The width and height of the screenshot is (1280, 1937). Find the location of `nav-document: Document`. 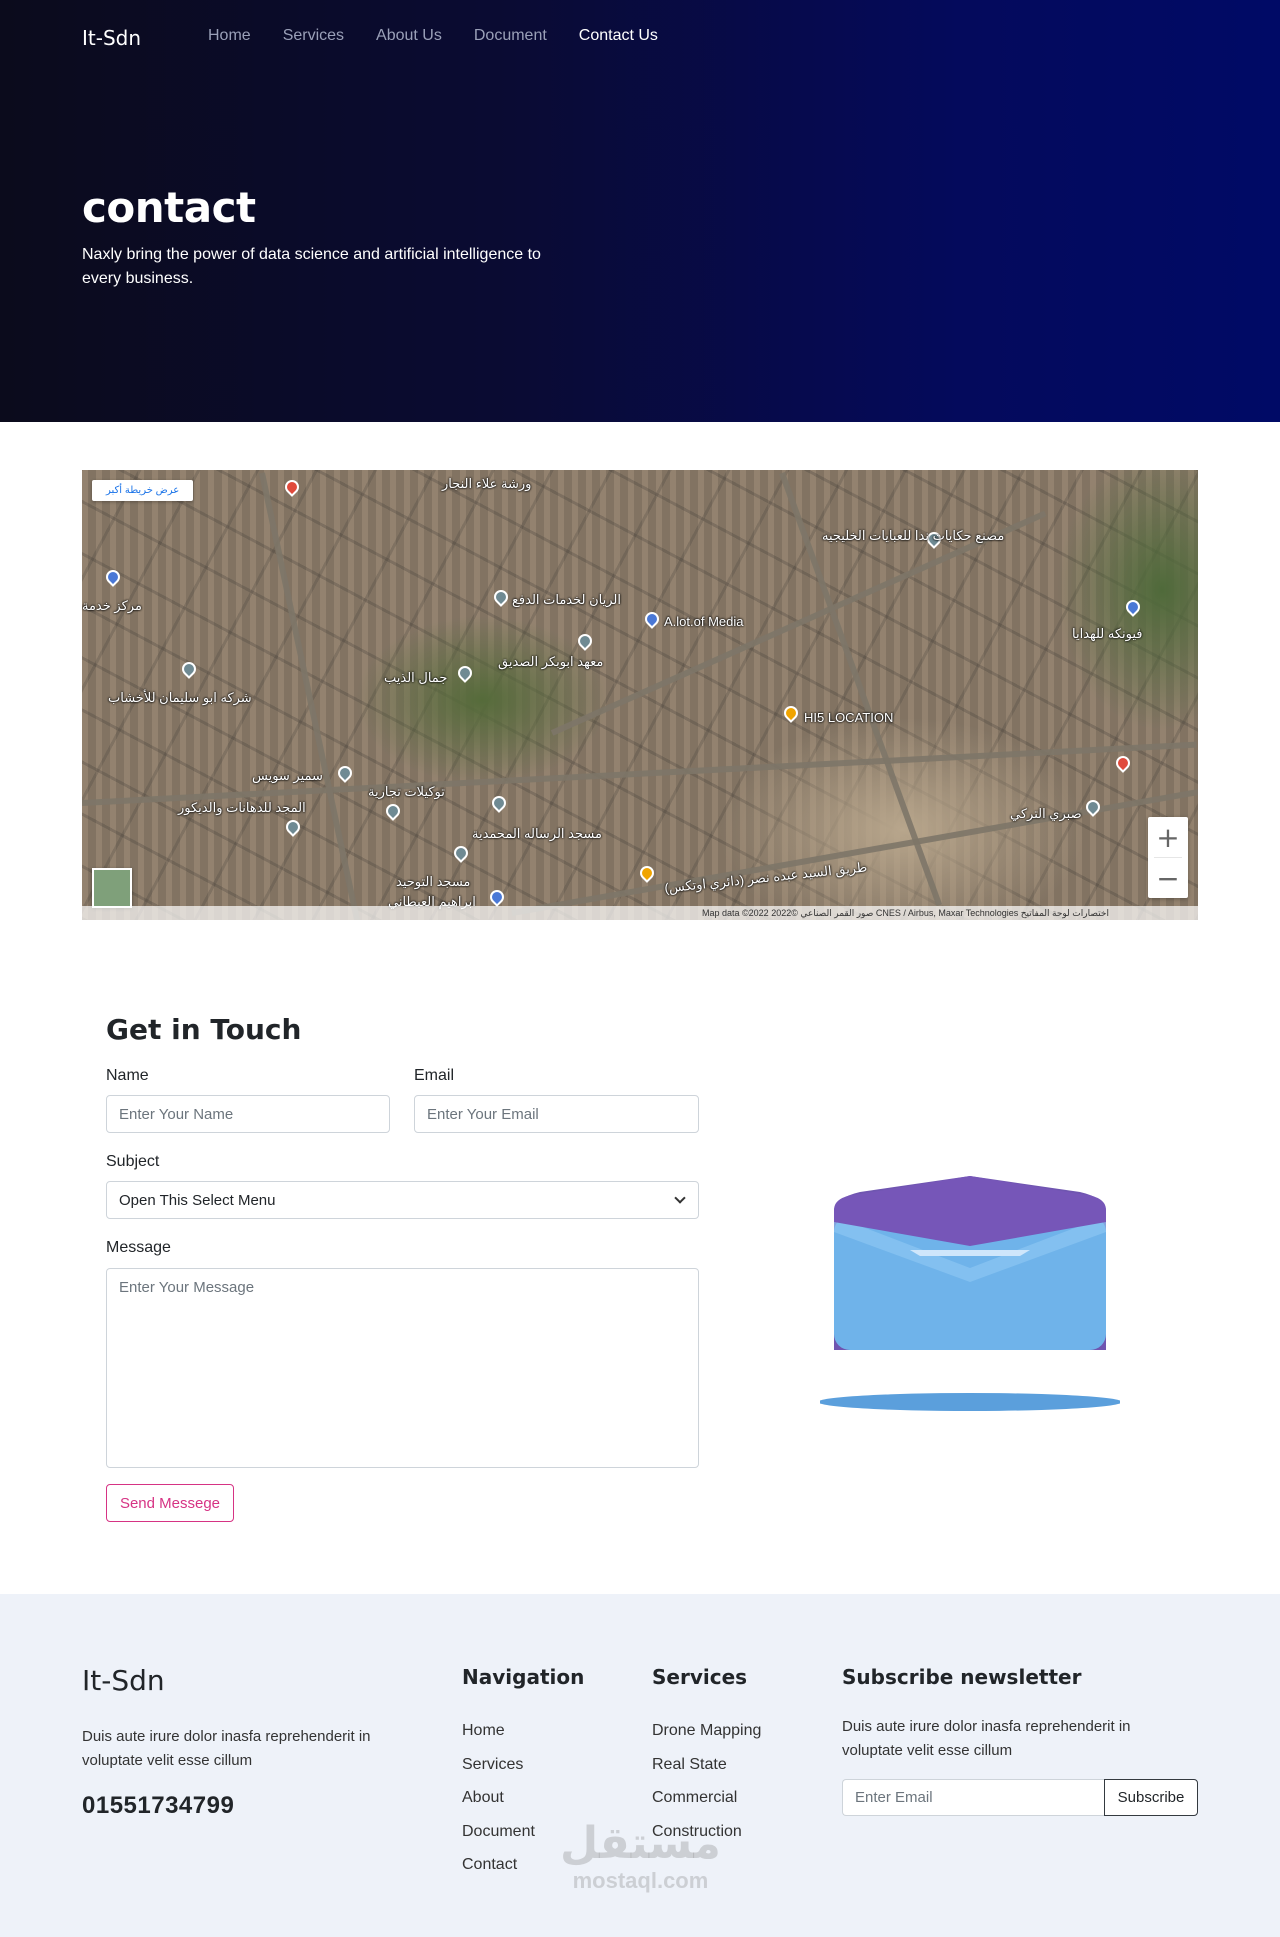

nav-document: Document is located at coordinates (510, 36).